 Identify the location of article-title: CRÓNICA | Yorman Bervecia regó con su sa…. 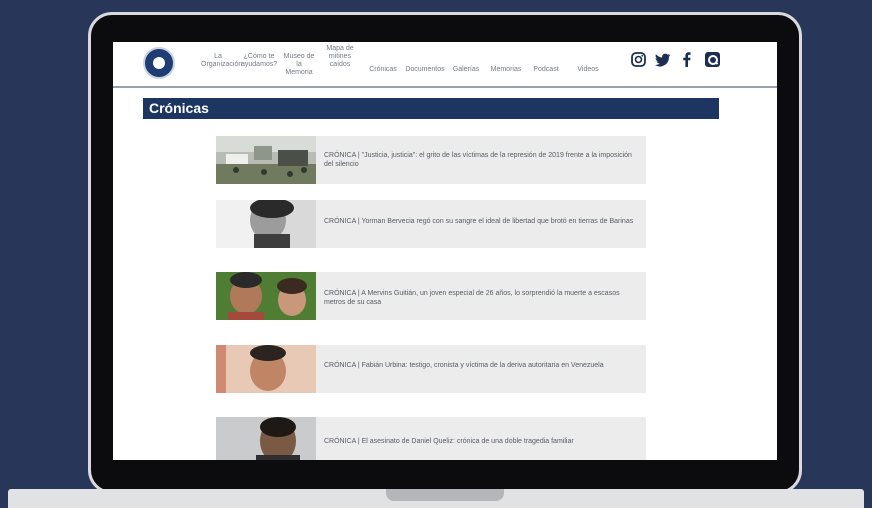
(482, 221).